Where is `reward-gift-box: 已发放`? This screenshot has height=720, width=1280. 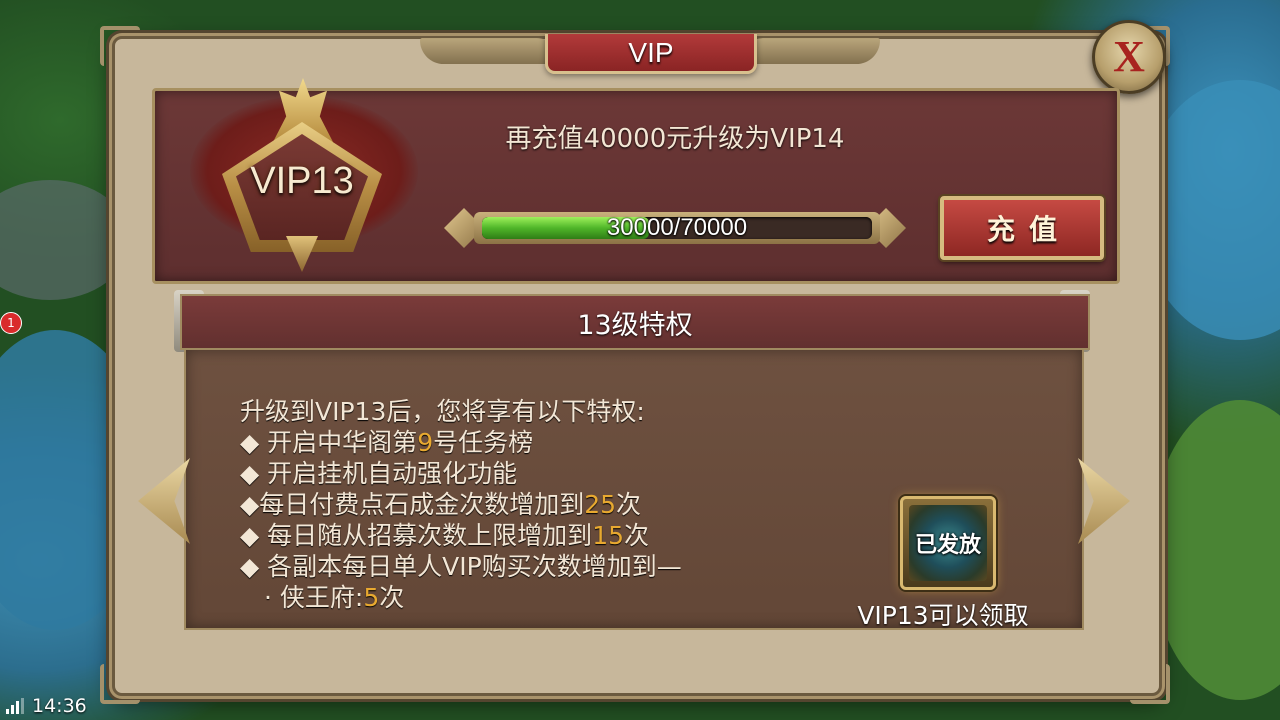 reward-gift-box: 已发放 is located at coordinates (948, 543).